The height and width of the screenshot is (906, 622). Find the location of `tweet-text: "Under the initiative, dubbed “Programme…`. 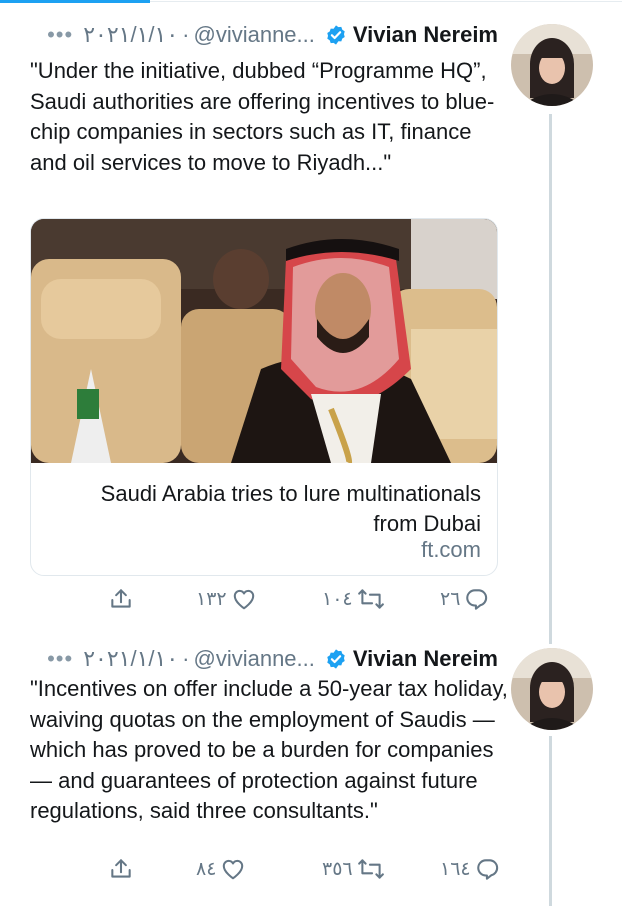

tweet-text: "Under the initiative, dubbed “Programme… is located at coordinates (262, 116).